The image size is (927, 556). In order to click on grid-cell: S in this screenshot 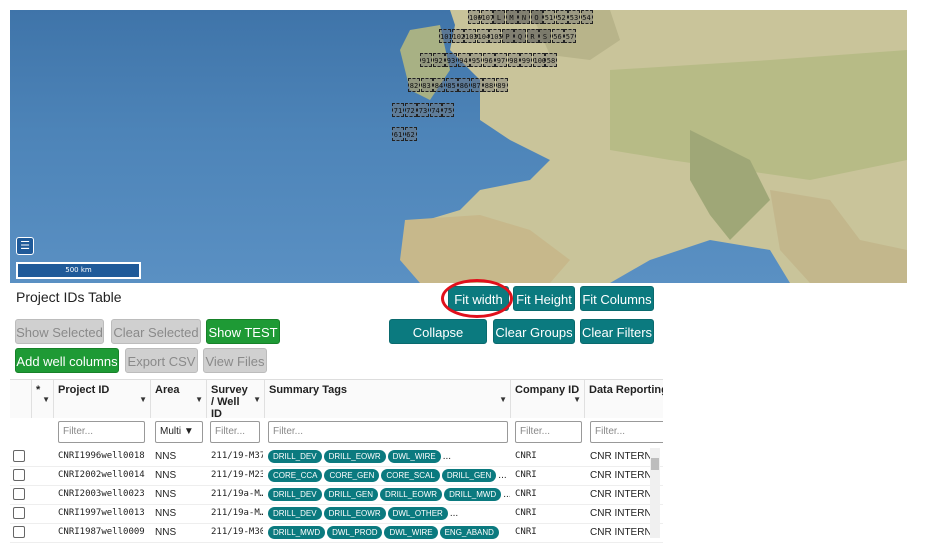, I will do `click(545, 36)`.